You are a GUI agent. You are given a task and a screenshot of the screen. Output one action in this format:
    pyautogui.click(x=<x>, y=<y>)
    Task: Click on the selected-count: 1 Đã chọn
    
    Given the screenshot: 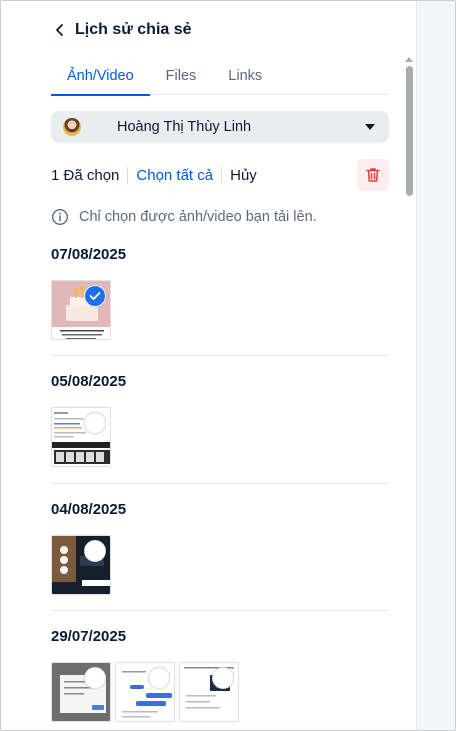 What is the action you would take?
    pyautogui.click(x=90, y=175)
    